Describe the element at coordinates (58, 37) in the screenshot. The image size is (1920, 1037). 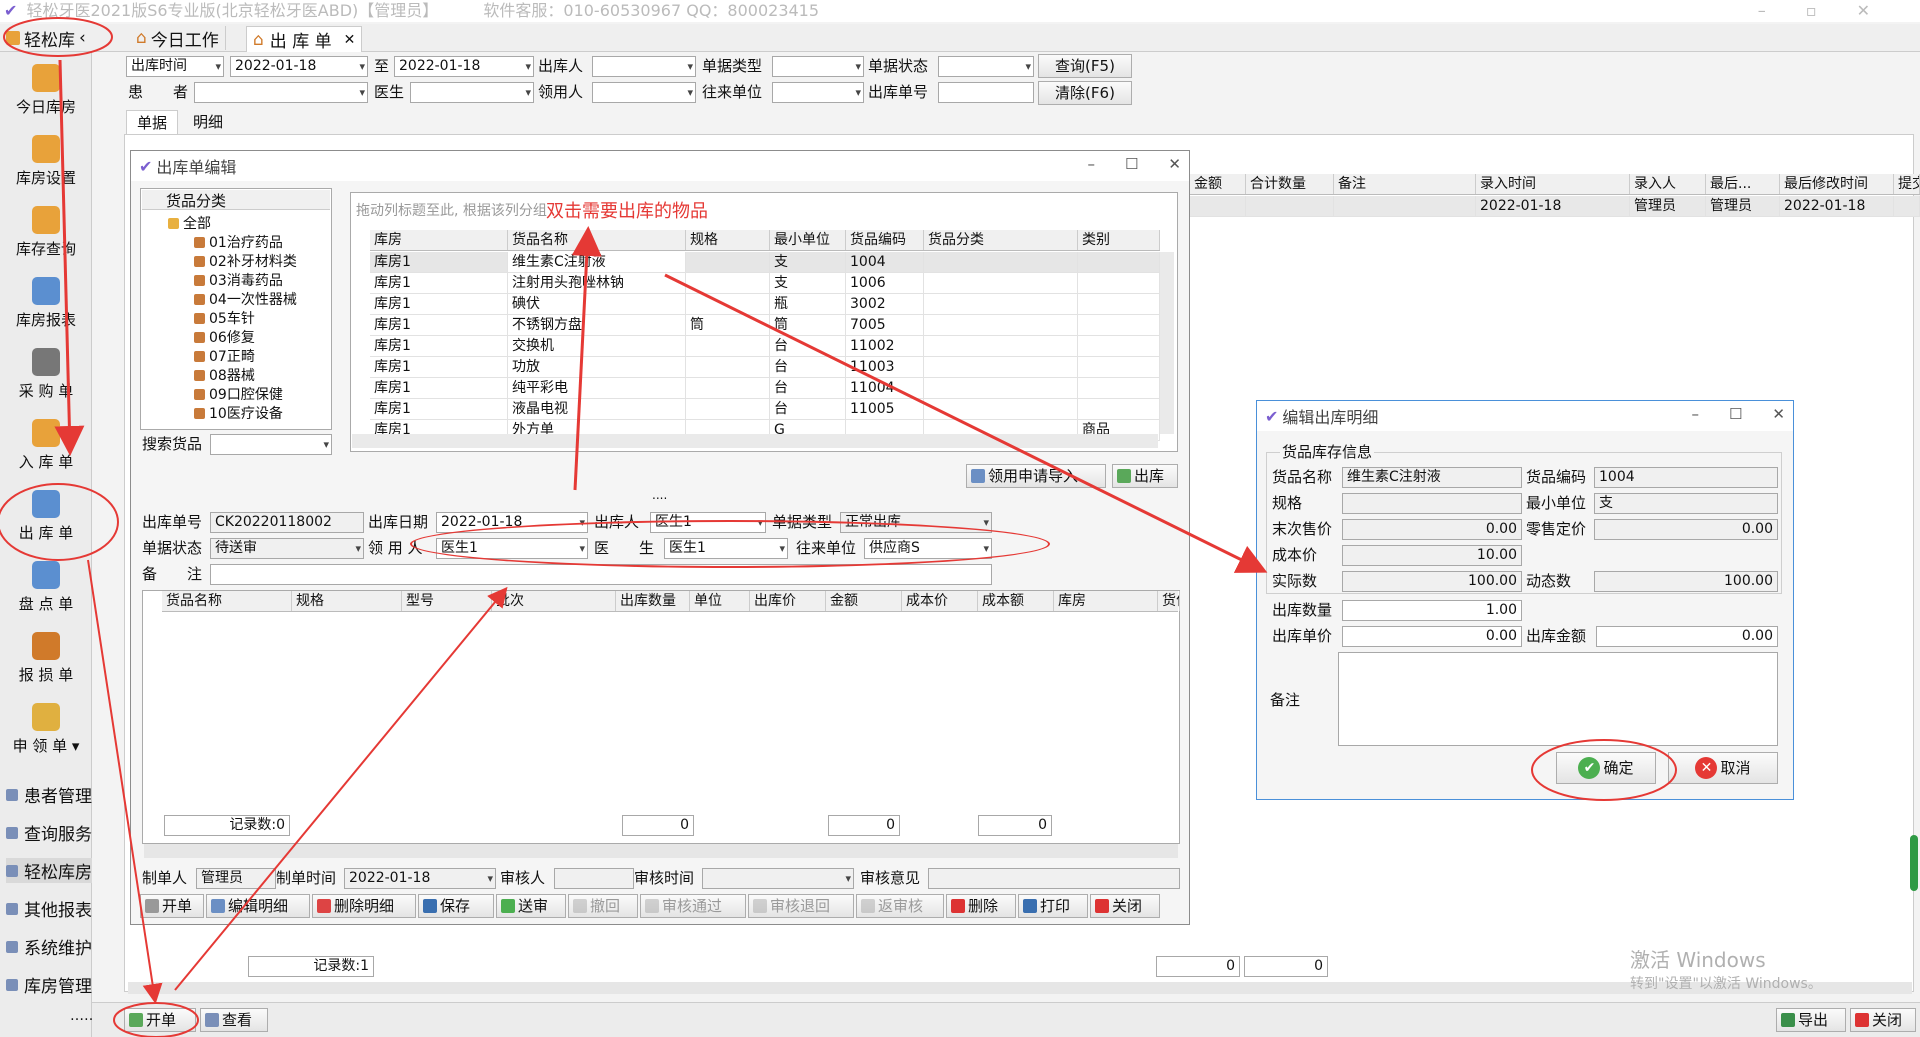
I see `annotation-circle-module` at that location.